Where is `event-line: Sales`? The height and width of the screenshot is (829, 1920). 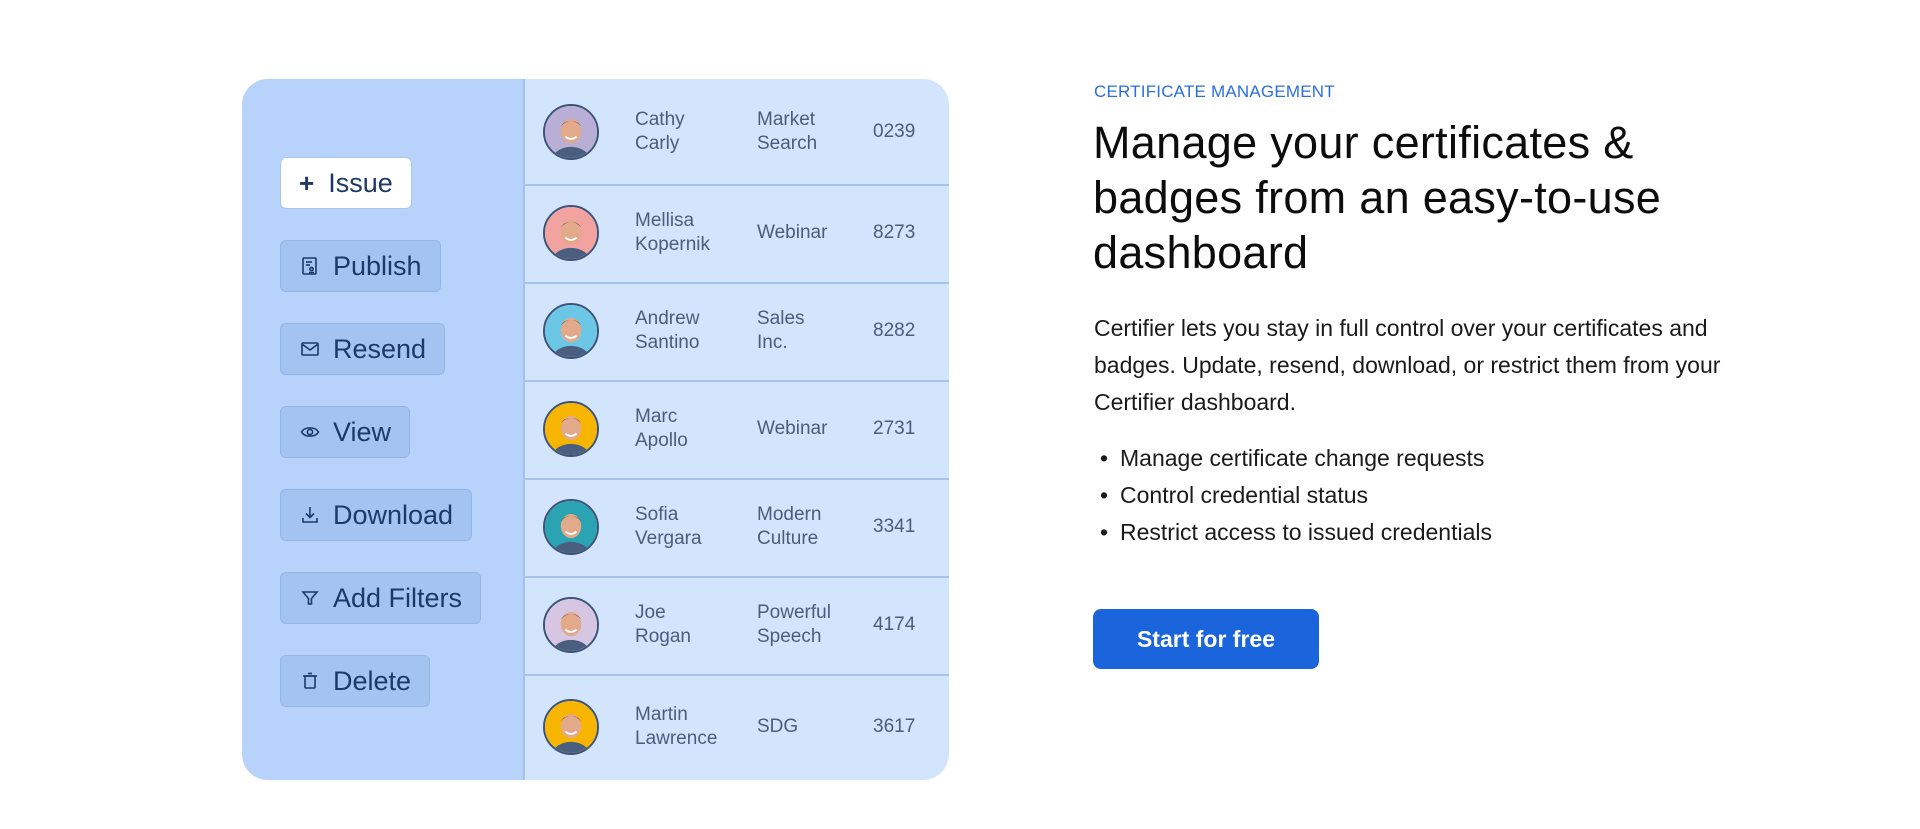 event-line: Sales is located at coordinates (781, 318).